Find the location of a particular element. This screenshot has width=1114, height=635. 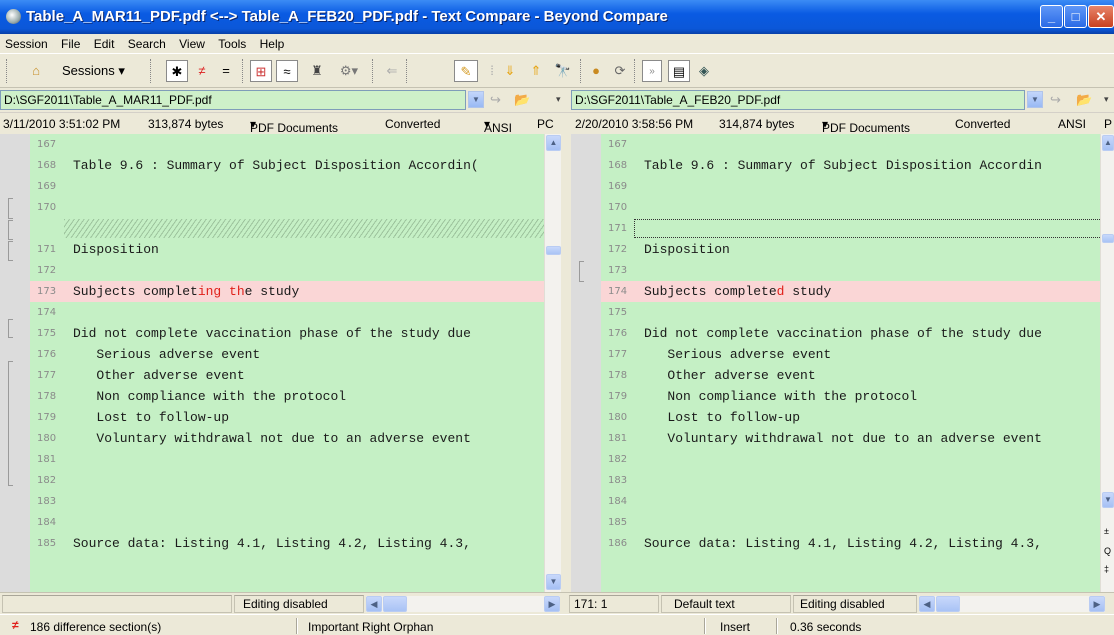

right-lineend-label: P is located at coordinates (1108, 124).